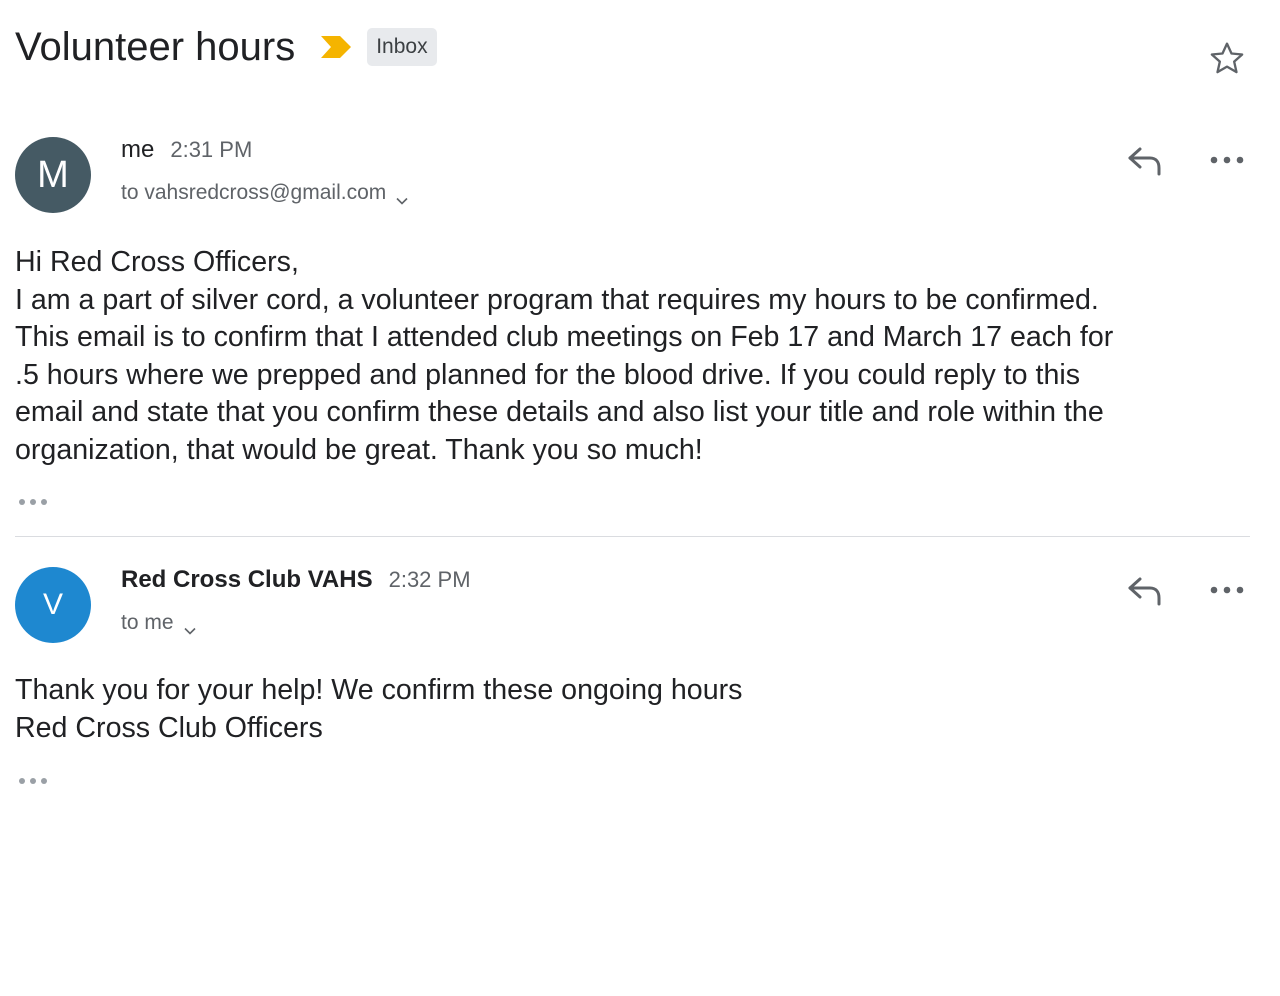  I want to click on thread-header: Volunteer hours Inbox, so click(226, 47).